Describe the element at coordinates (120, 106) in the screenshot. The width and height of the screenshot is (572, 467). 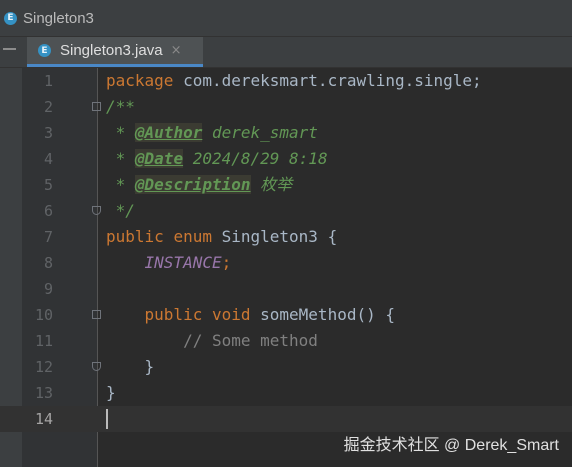
I see `doc-comment: /**` at that location.